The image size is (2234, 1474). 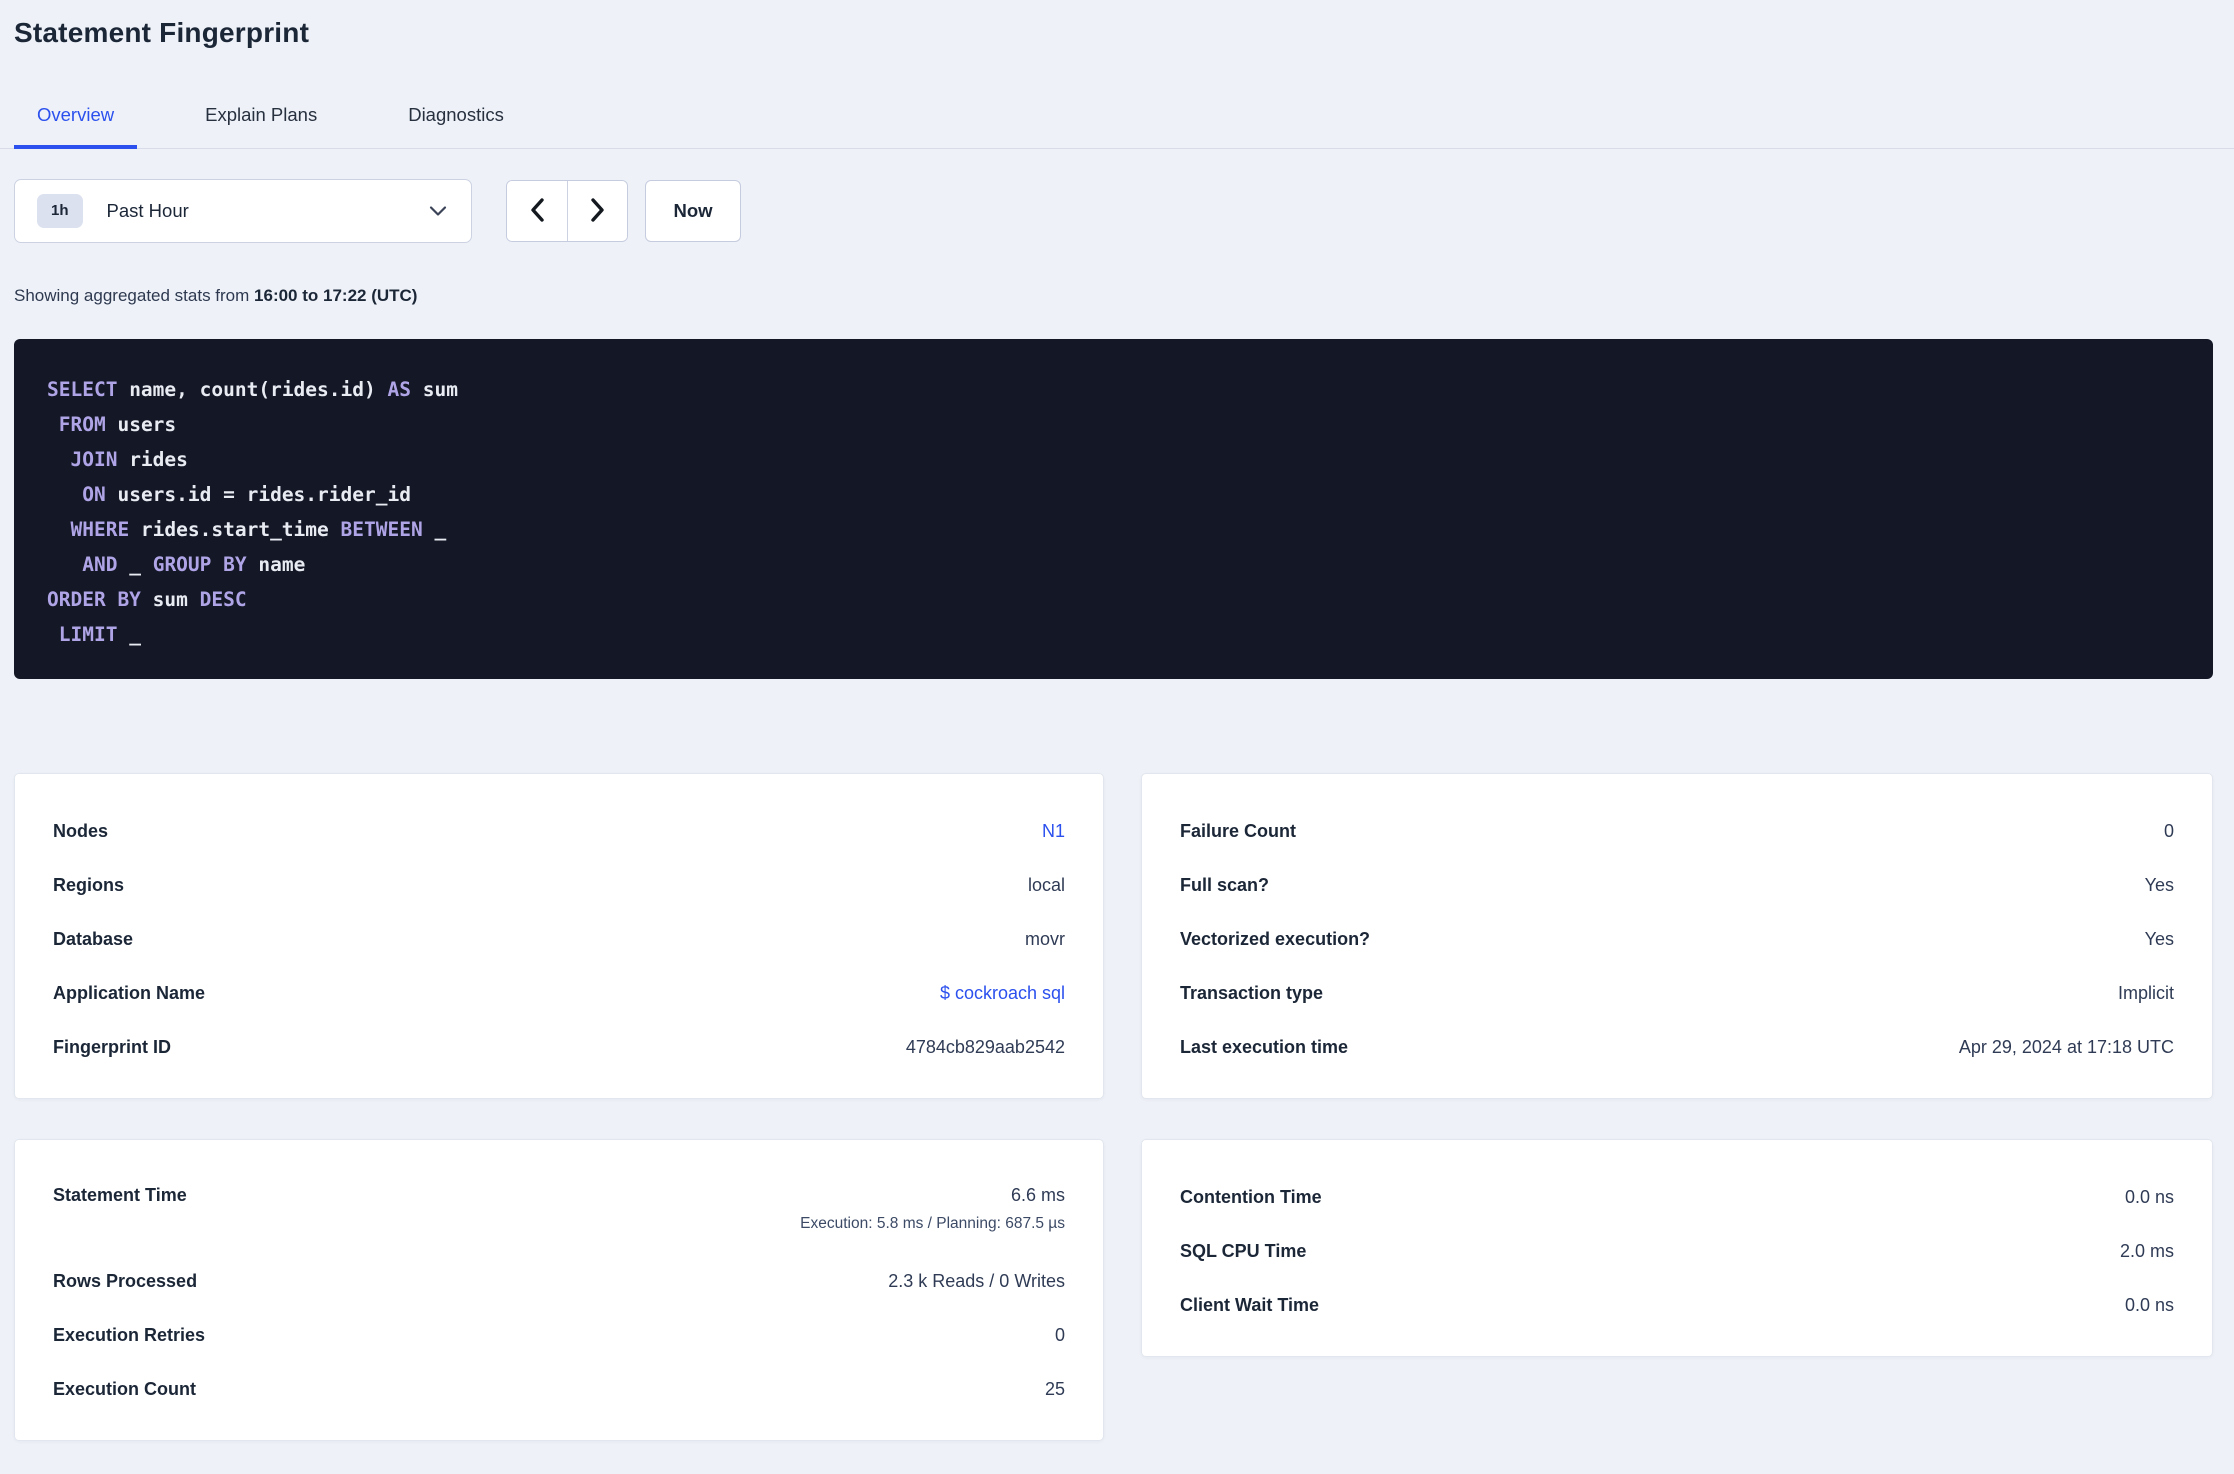 I want to click on aggregation-note-range: 16:00 to 17:22 (UTC), so click(x=336, y=295).